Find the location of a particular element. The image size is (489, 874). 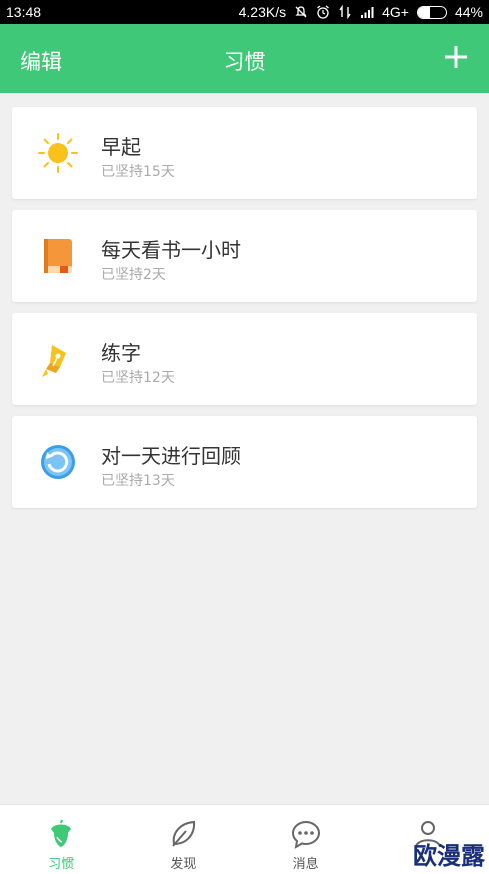

pen-icon is located at coordinates (54, 361).